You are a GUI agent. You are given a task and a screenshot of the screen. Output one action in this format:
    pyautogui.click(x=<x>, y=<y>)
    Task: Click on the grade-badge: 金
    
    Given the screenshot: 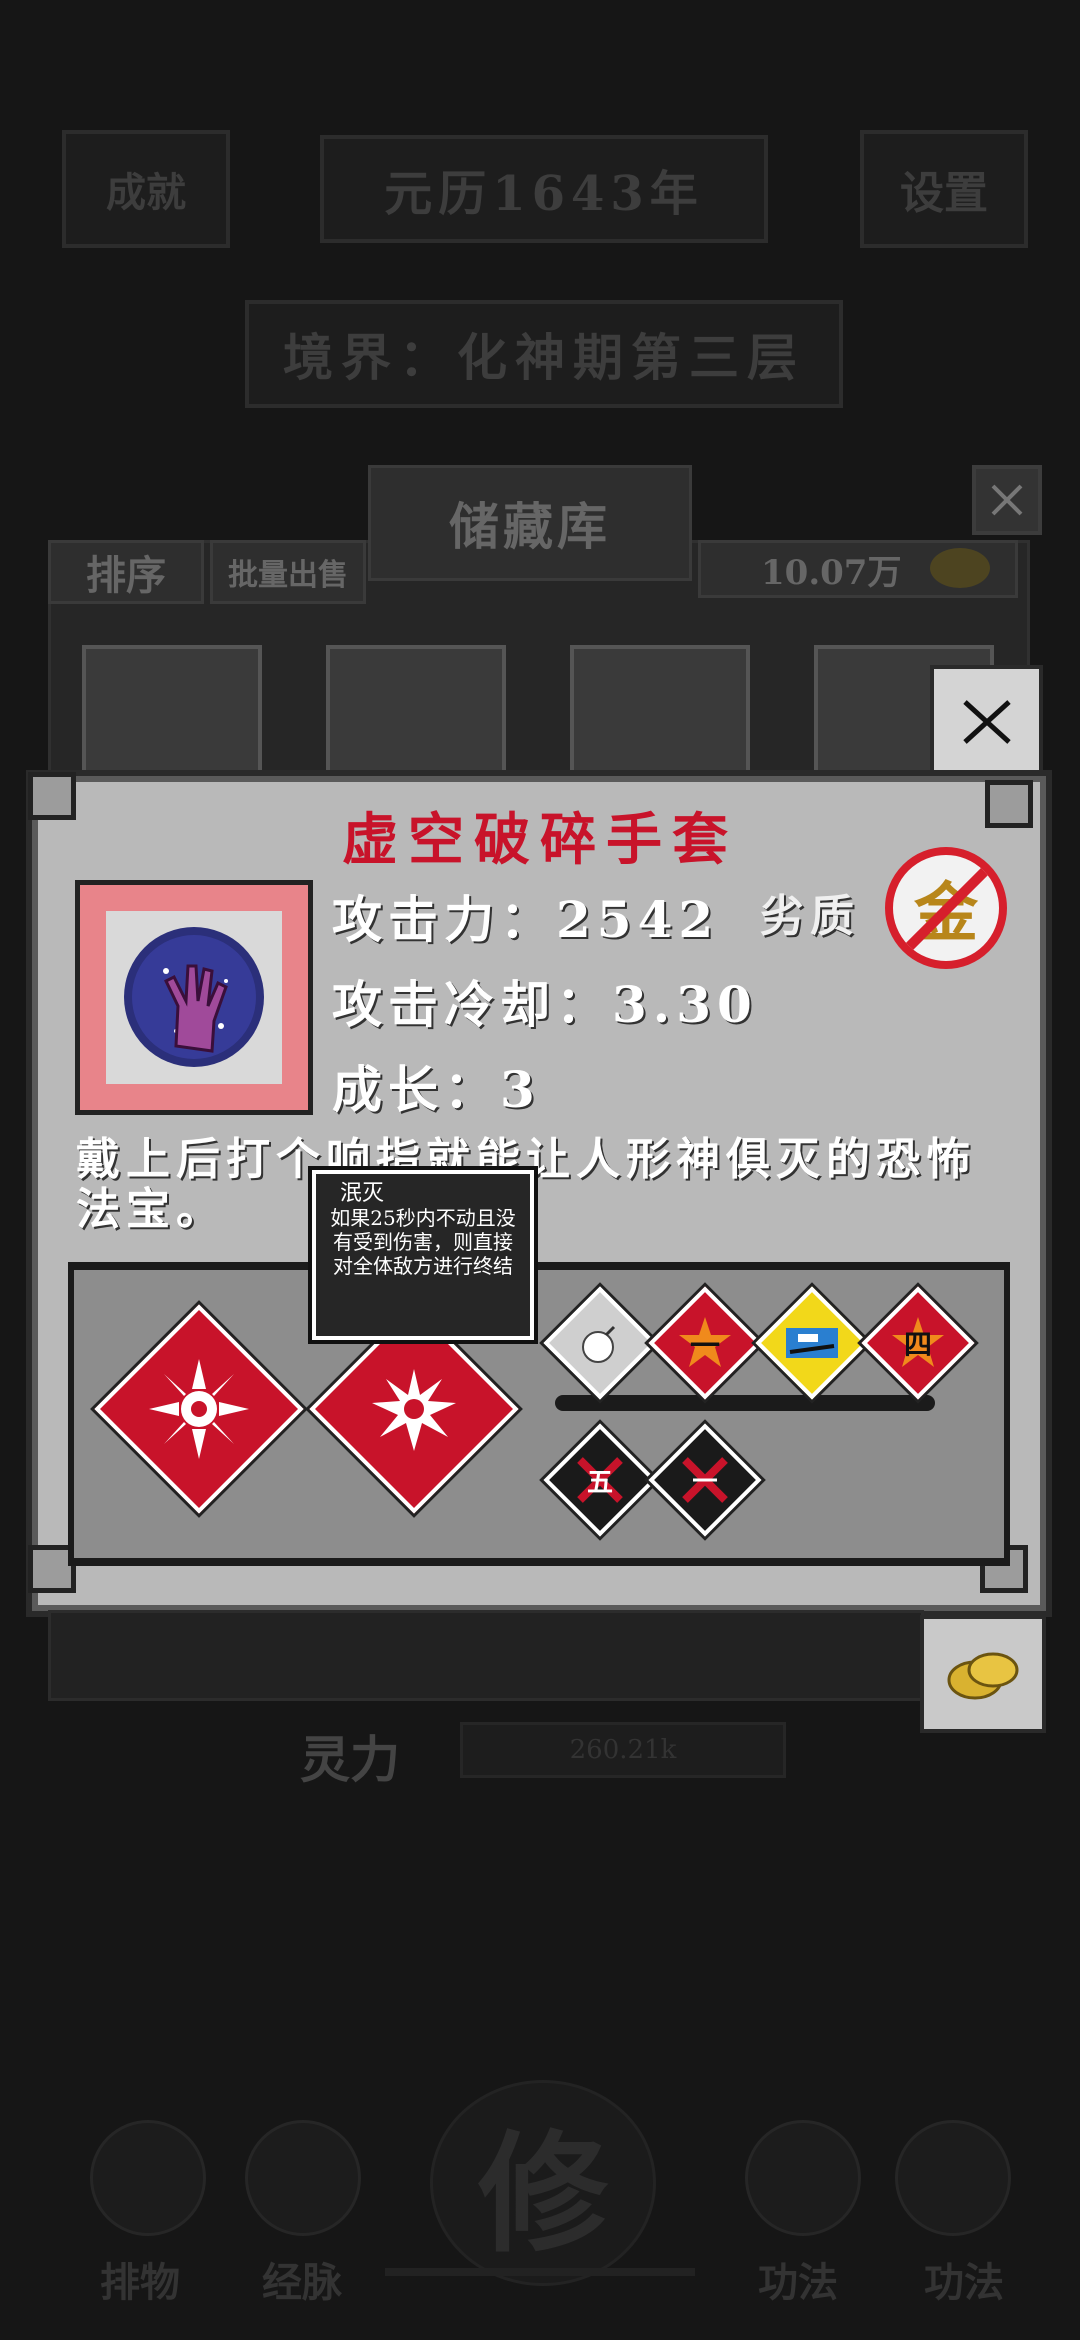 What is the action you would take?
    pyautogui.click(x=946, y=908)
    